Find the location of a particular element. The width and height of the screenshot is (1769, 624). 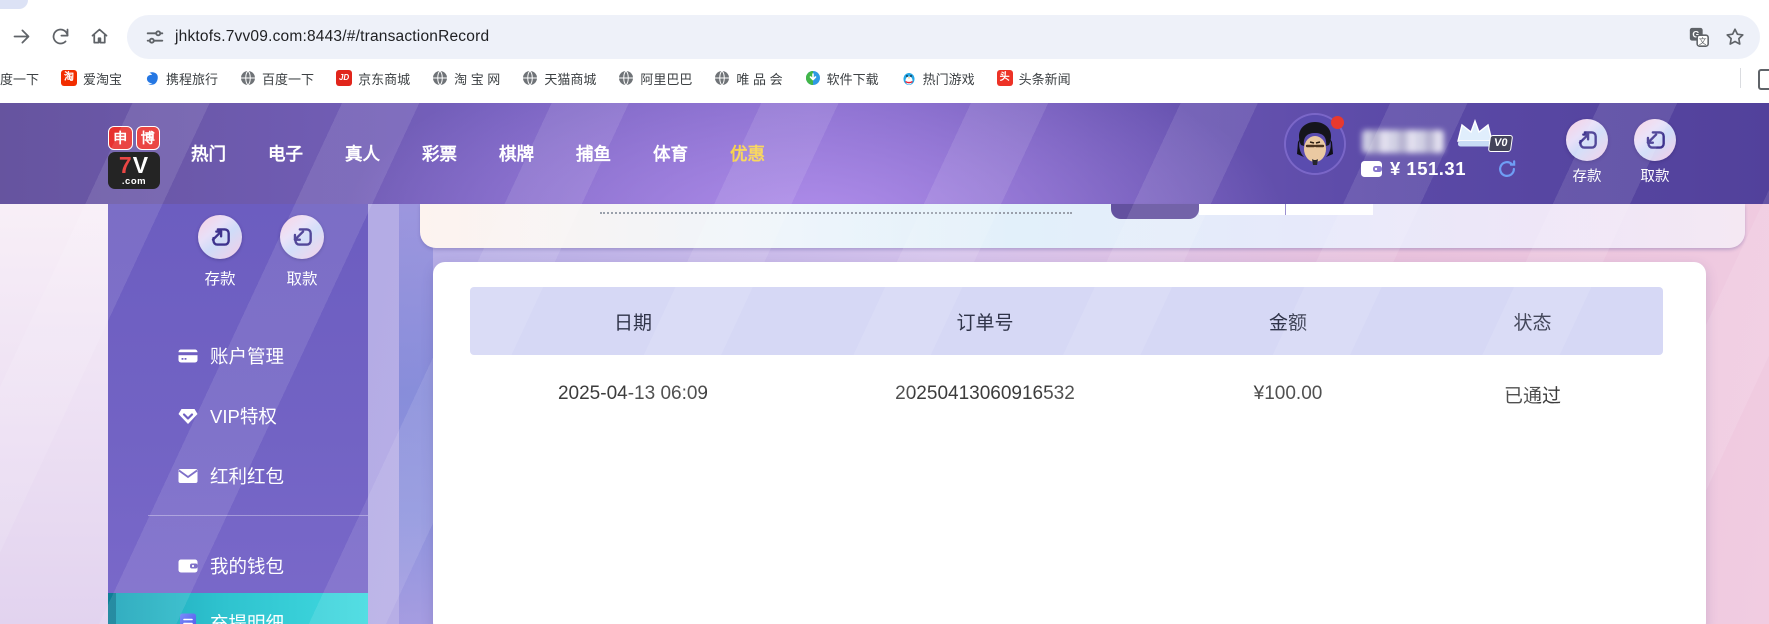

sidebar-item-account: 账户管理 is located at coordinates (238, 356).